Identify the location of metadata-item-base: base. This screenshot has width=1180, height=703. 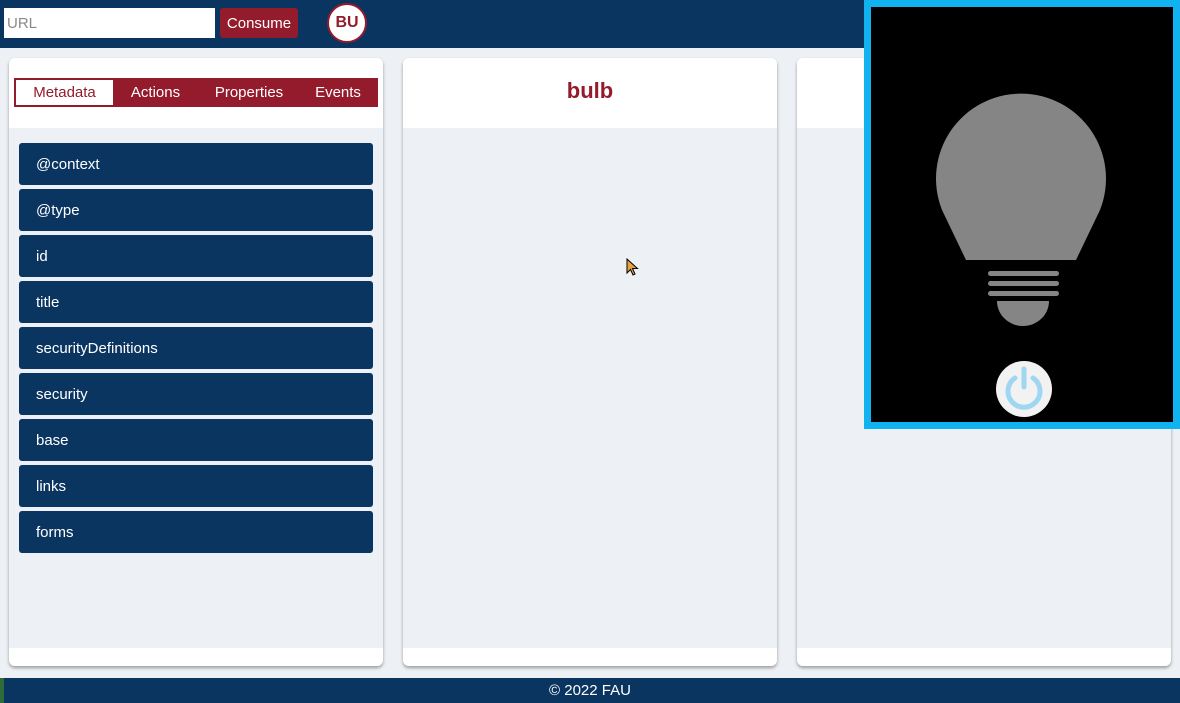
(196, 440).